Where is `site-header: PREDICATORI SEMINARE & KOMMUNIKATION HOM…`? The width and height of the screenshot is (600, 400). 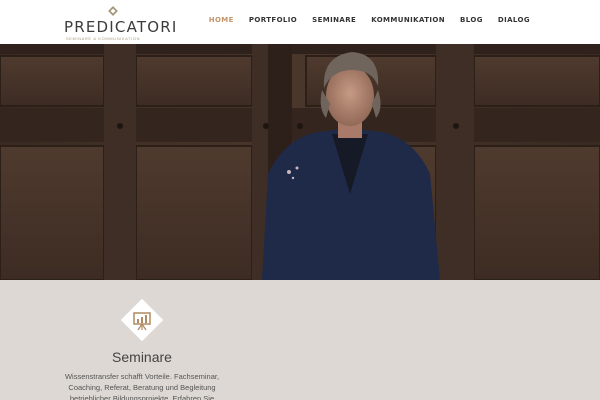
site-header: PREDICATORI SEMINARE & KOMMUNIKATION HOM… is located at coordinates (300, 22).